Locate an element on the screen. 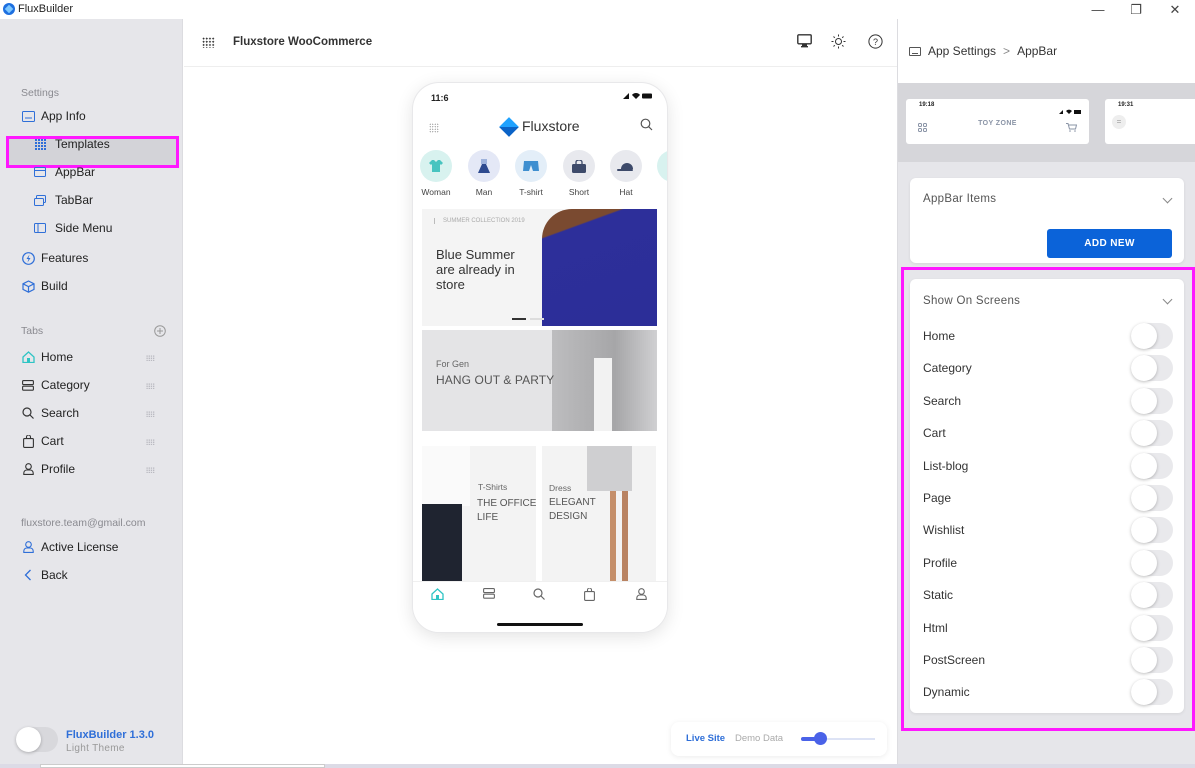 The width and height of the screenshot is (1195, 768). add-new-button: ADD NEW is located at coordinates (1109, 243).